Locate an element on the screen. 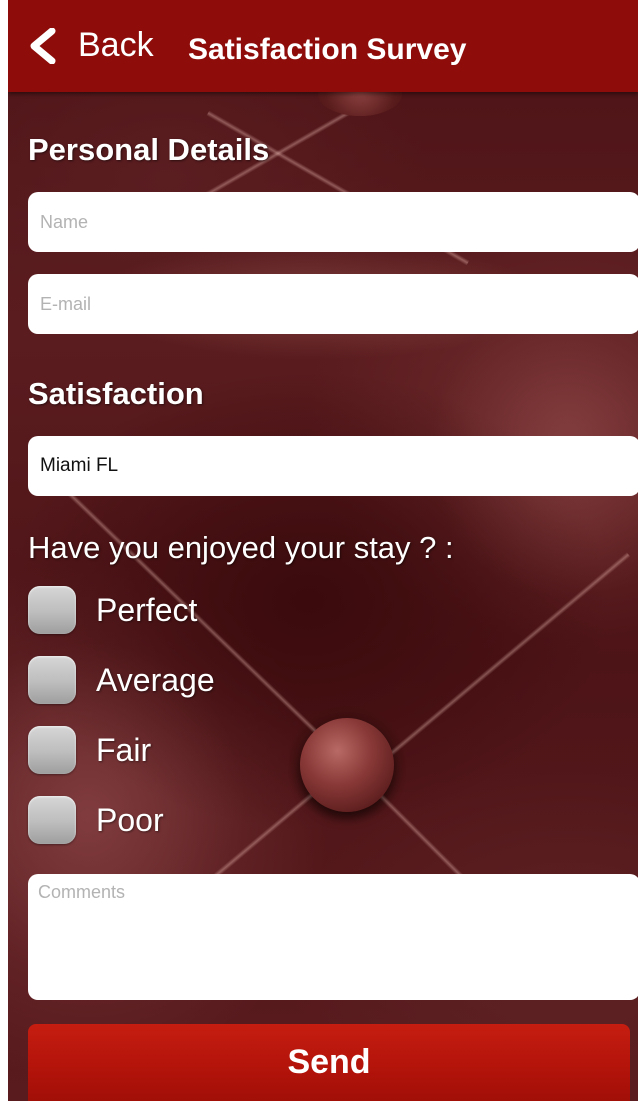 This screenshot has width=640, height=1101. option-average: Average is located at coordinates (121, 680).